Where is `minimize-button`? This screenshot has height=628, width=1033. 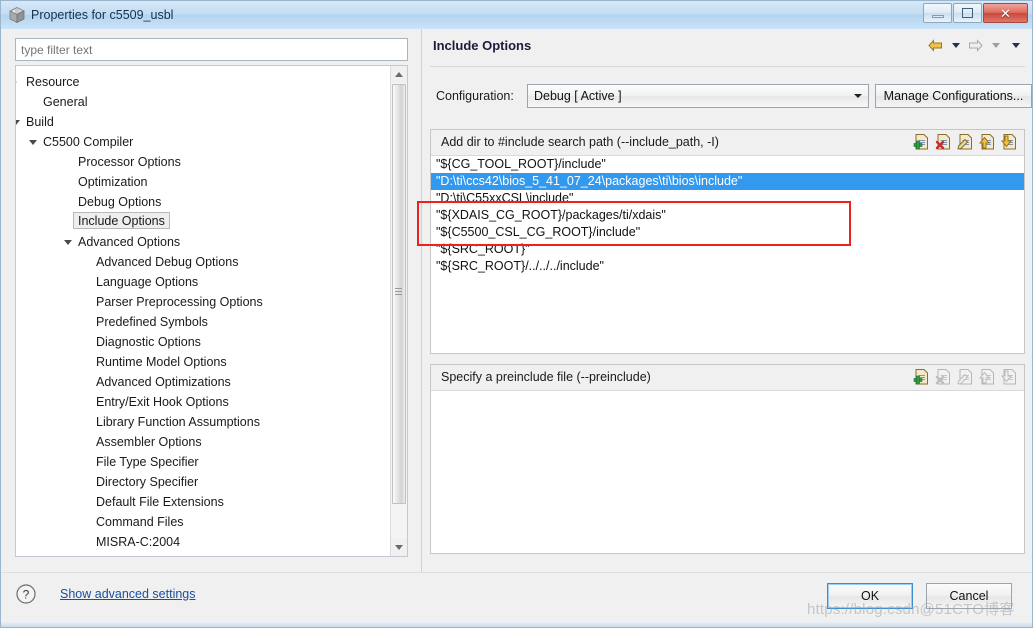
minimize-button is located at coordinates (937, 13).